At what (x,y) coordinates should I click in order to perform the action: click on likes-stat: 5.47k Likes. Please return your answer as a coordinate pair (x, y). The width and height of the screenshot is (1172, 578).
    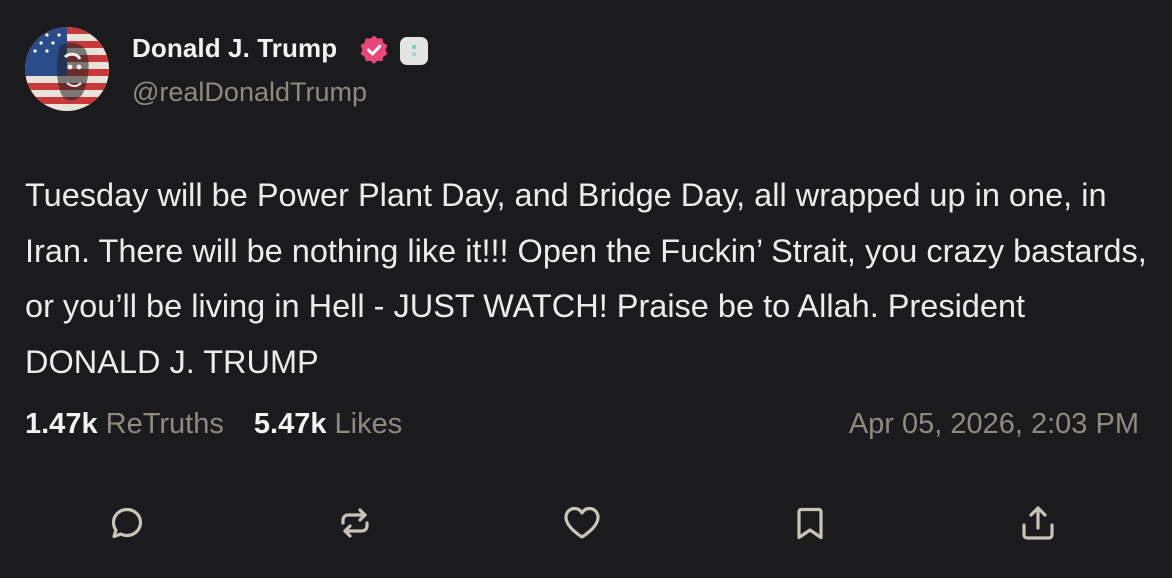
    Looking at the image, I should click on (328, 424).